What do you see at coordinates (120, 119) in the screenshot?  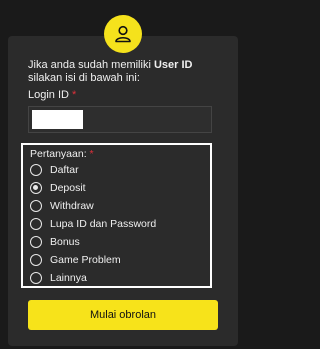 I see `login-id-input` at bounding box center [120, 119].